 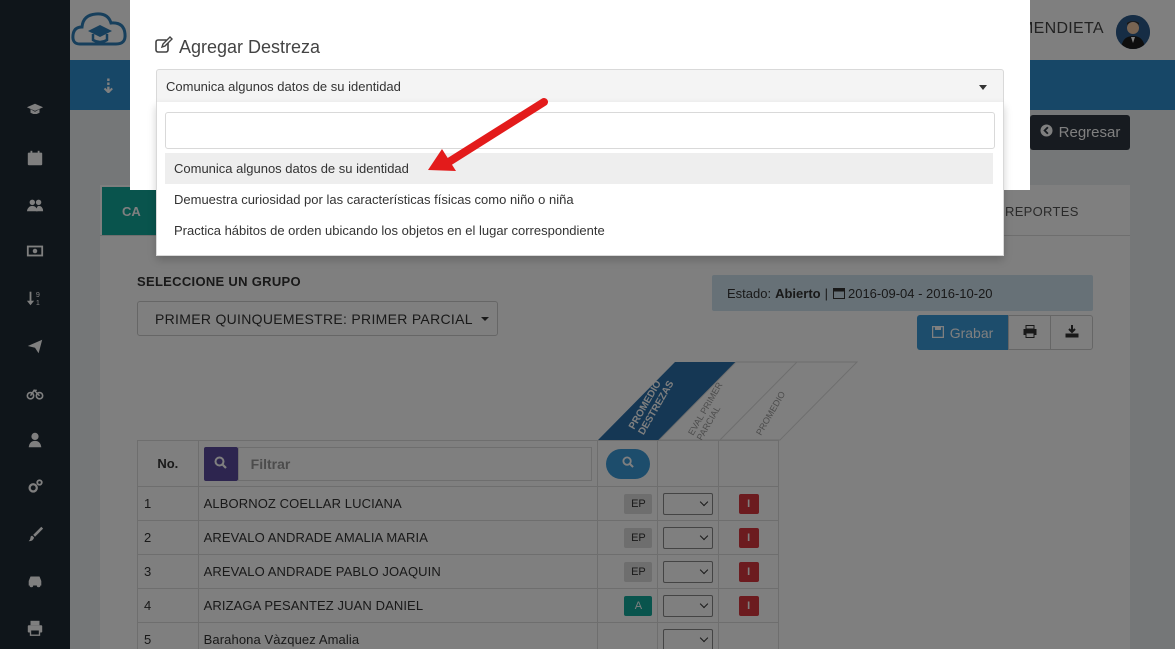 I want to click on caret-down-icon, so click(x=983, y=87).